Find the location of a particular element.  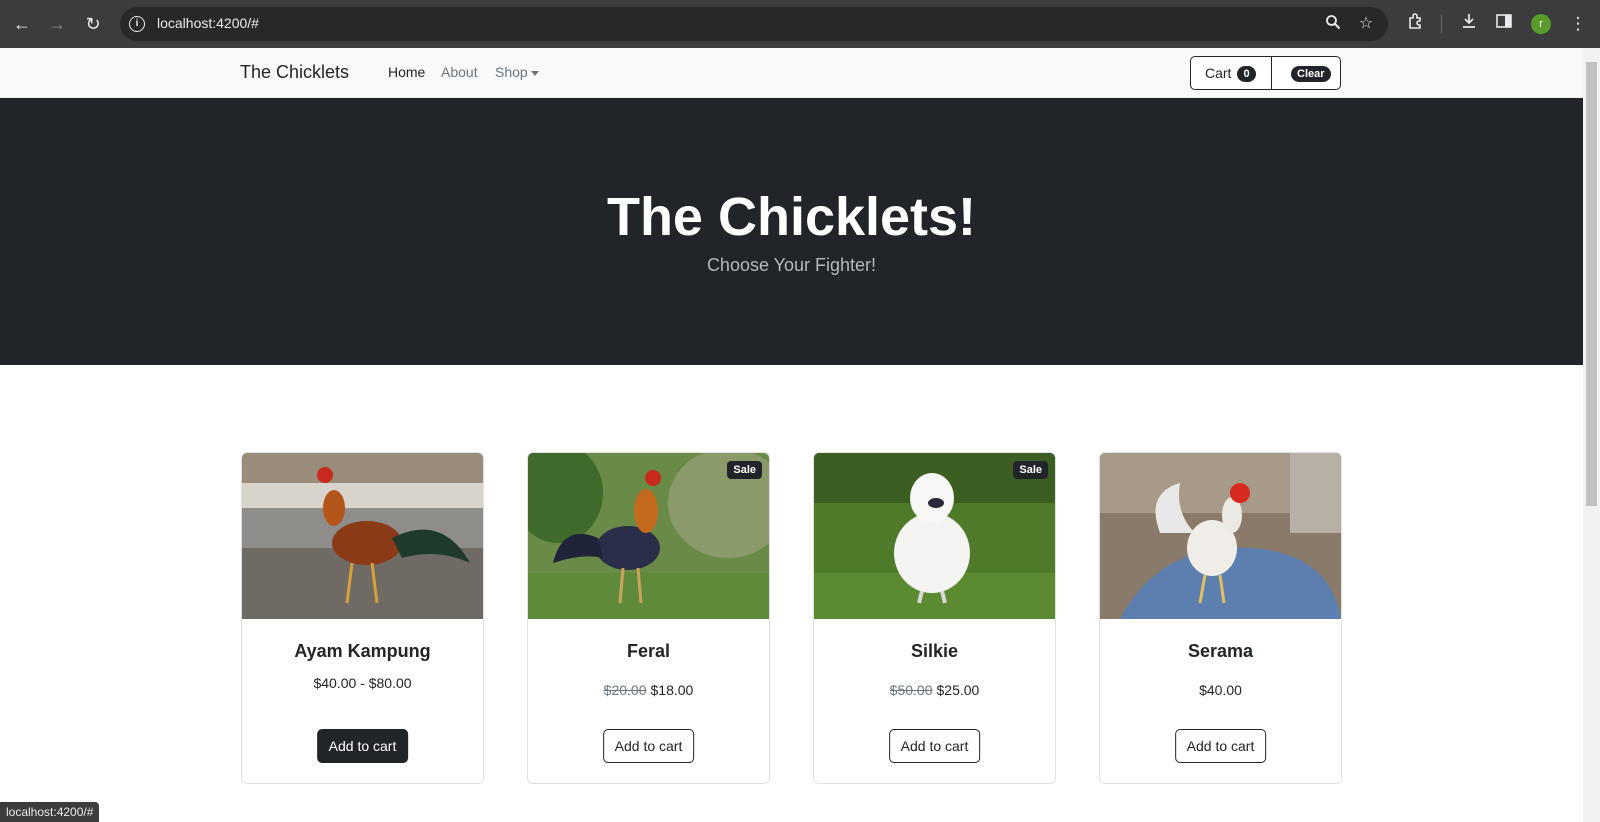

product-title: Serama is located at coordinates (1220, 651).